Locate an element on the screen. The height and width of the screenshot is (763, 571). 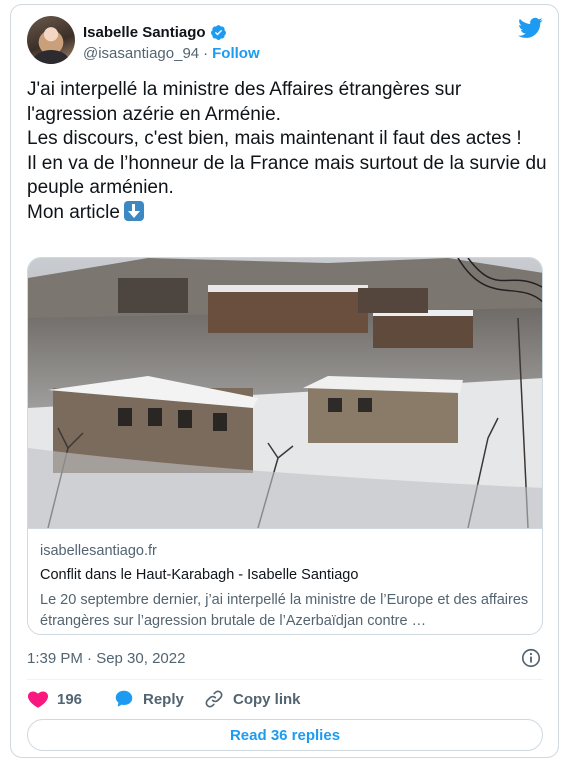
follow-button: Follow is located at coordinates (236, 53).